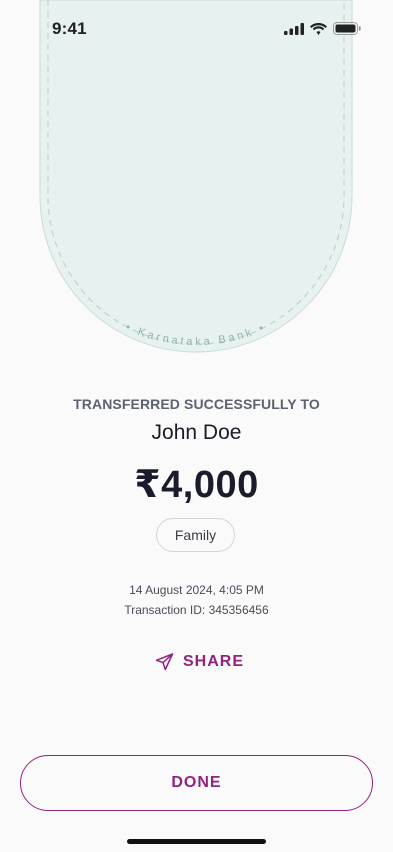 The height and width of the screenshot is (852, 393). I want to click on share-label: SHARE, so click(214, 661).